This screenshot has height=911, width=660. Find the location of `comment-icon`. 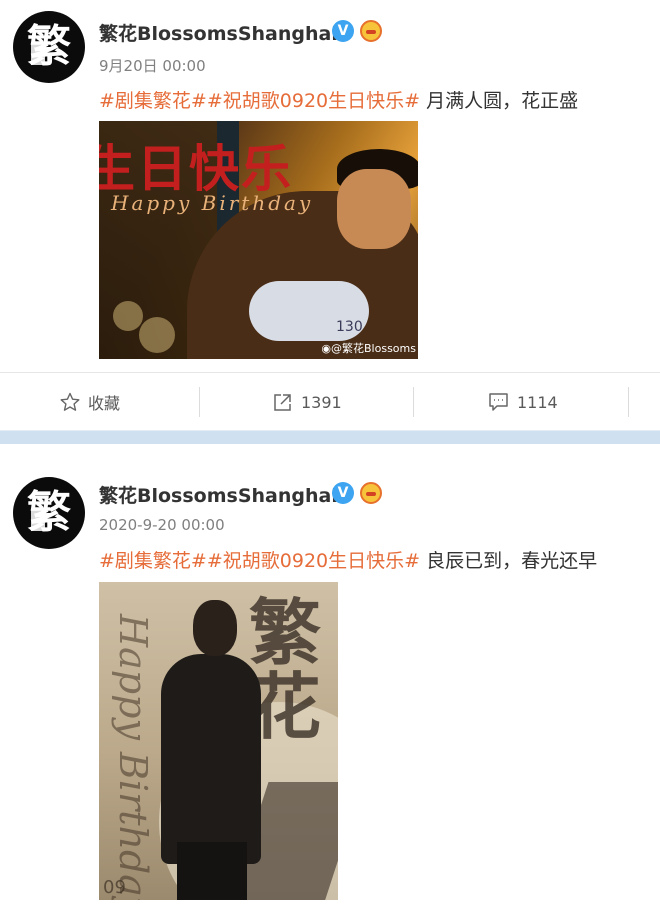

comment-icon is located at coordinates (498, 402).